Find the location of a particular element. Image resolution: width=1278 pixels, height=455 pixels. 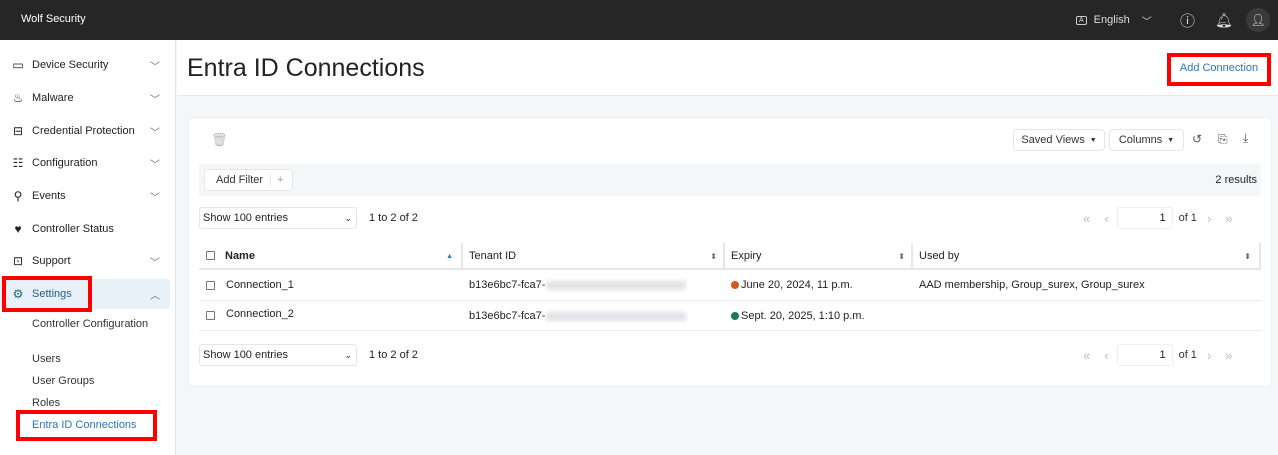

sidebar-item-malware: ♨ Malware ﹀ is located at coordinates (85, 98).